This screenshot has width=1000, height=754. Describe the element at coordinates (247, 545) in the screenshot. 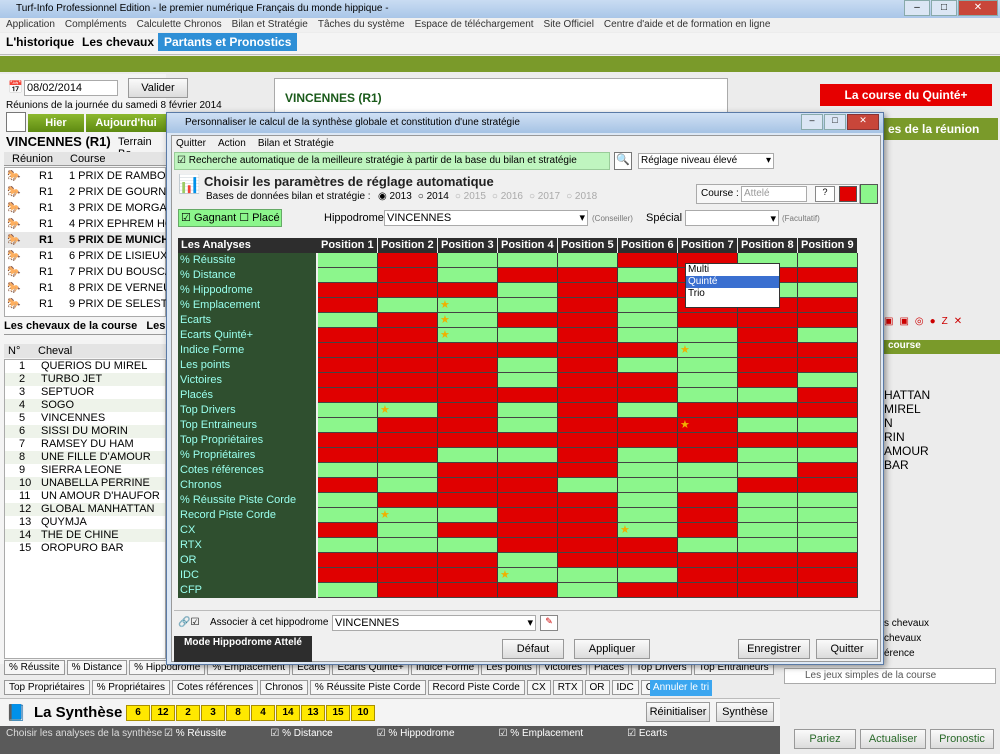

I see `analysis-label: RTX` at that location.